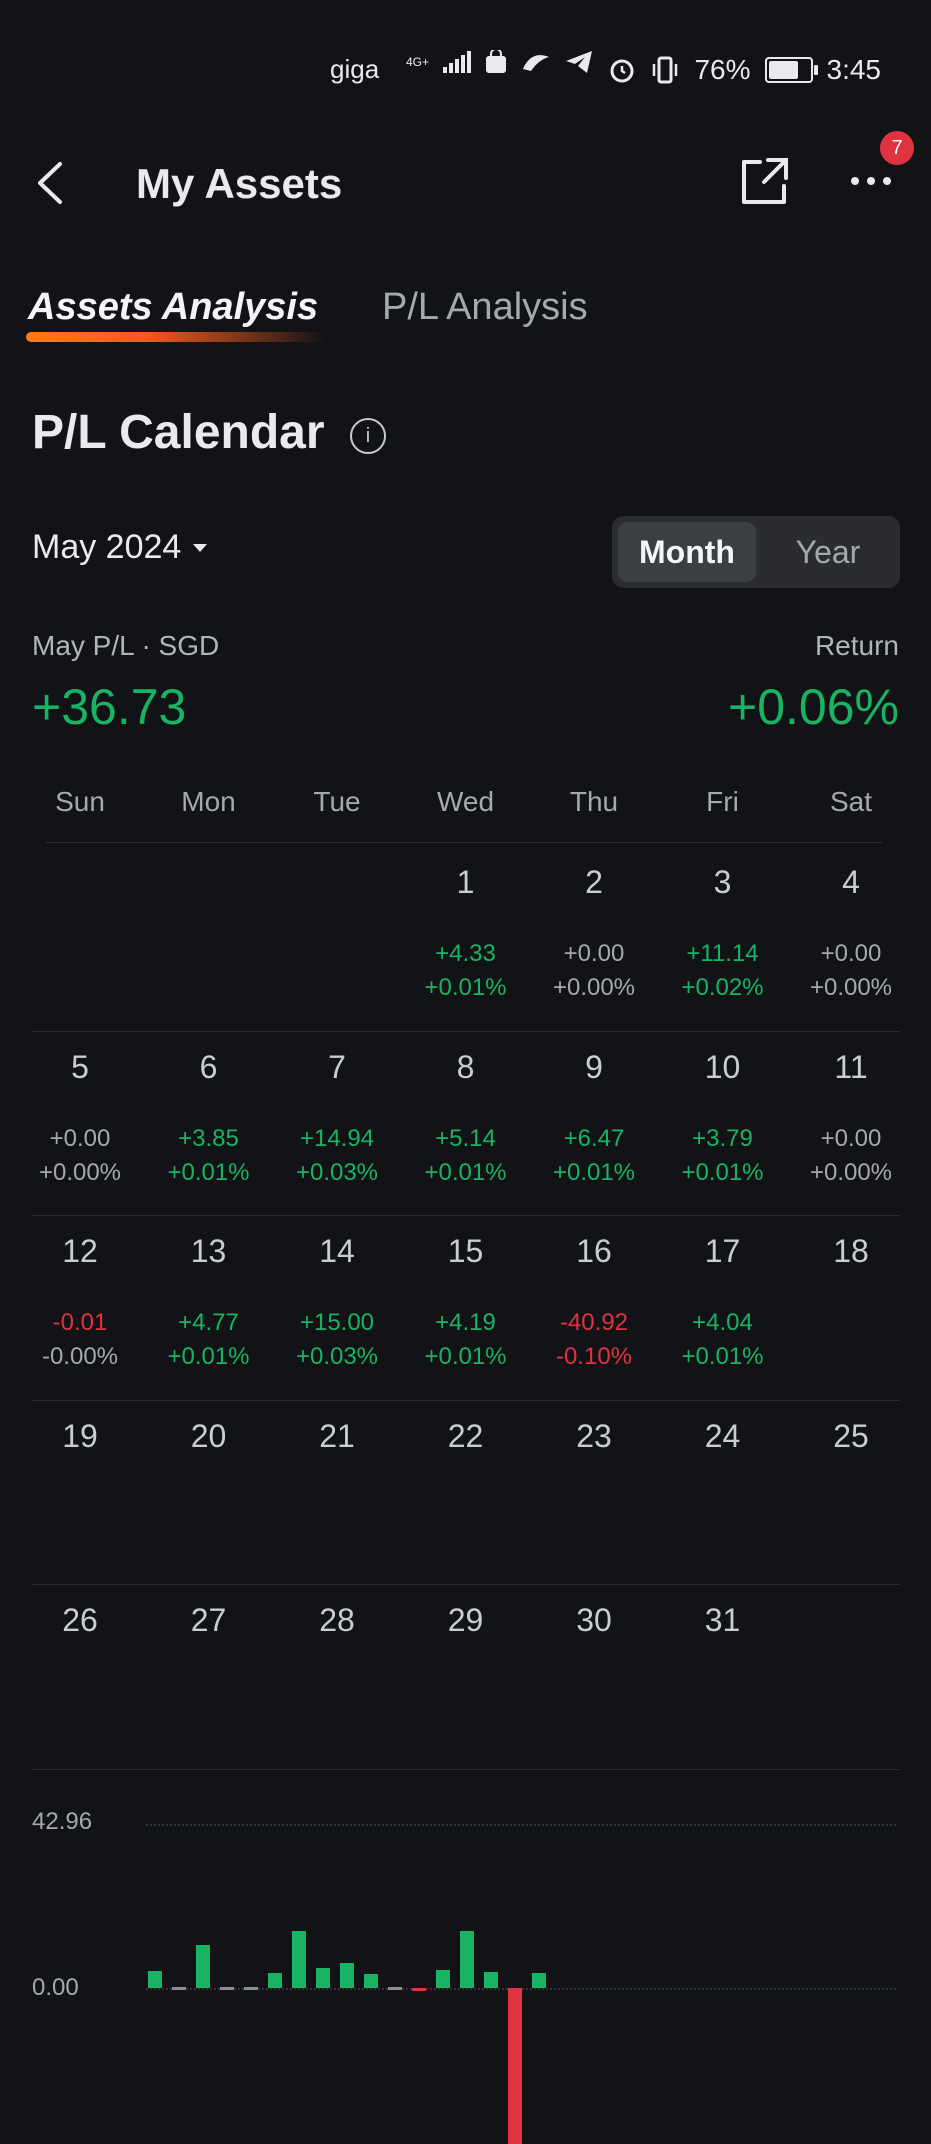 This screenshot has height=2144, width=931. I want to click on calendar-day-cell: 31, so click(723, 1676).